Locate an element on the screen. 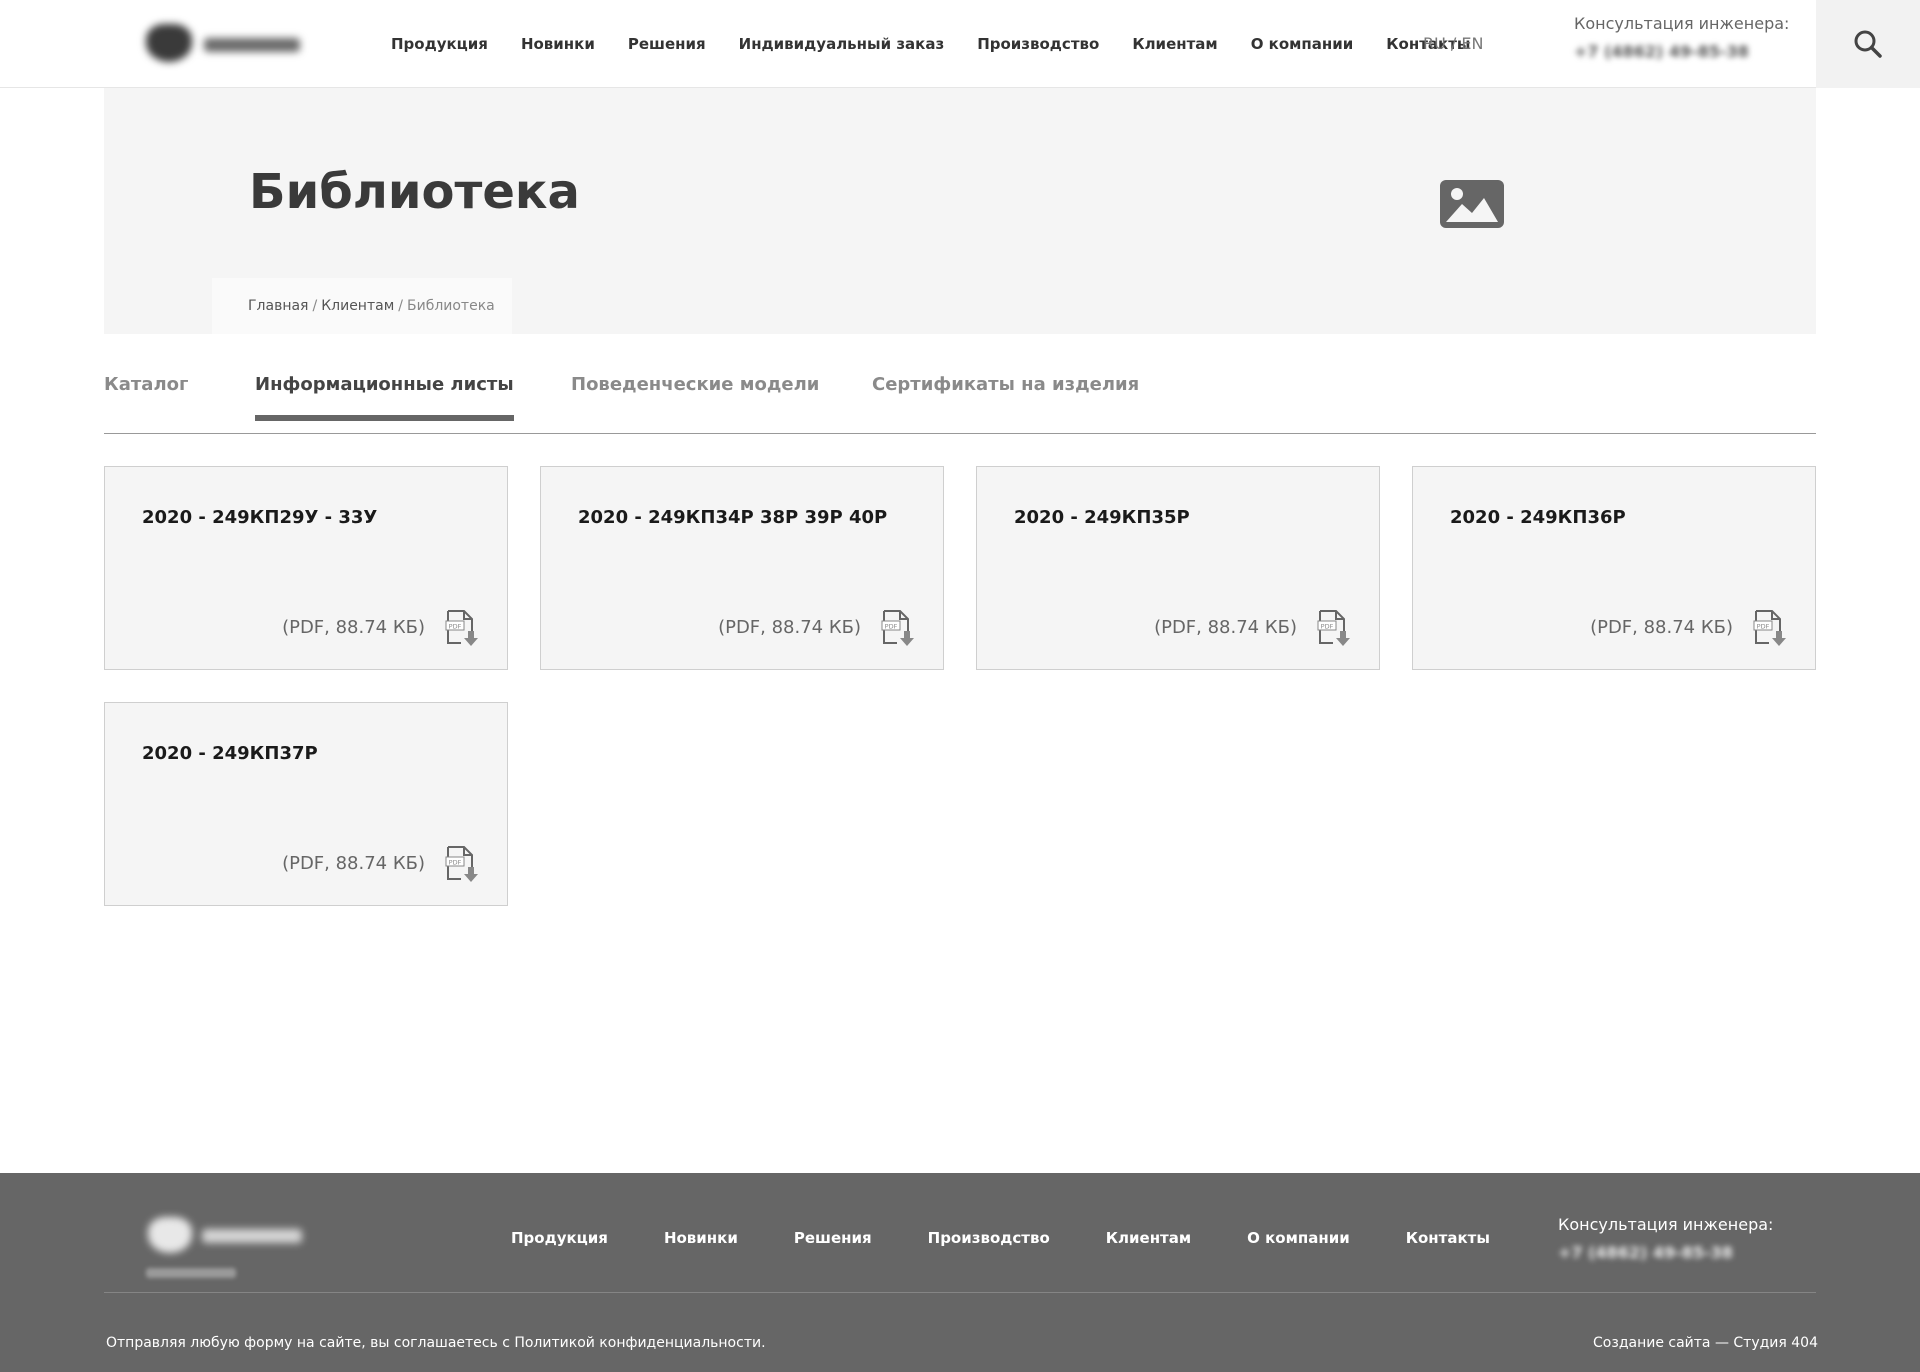  breadcrumb: Главная / Клиентам / Библиотека is located at coordinates (362, 306).